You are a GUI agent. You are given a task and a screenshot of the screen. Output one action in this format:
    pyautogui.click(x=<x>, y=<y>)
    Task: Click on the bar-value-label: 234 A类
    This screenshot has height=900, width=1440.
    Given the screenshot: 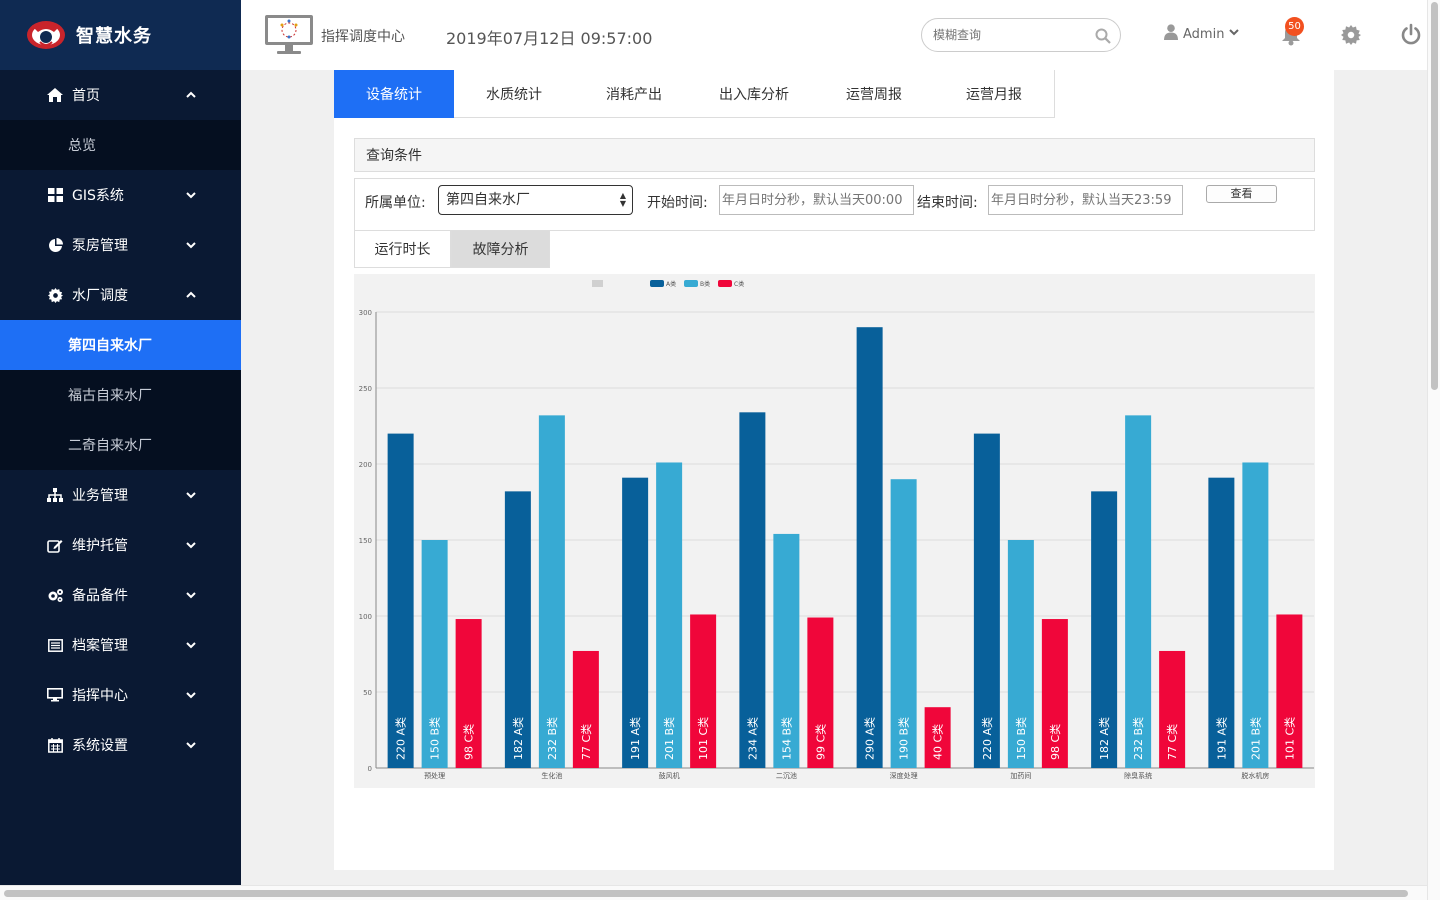 What is the action you would take?
    pyautogui.click(x=752, y=738)
    